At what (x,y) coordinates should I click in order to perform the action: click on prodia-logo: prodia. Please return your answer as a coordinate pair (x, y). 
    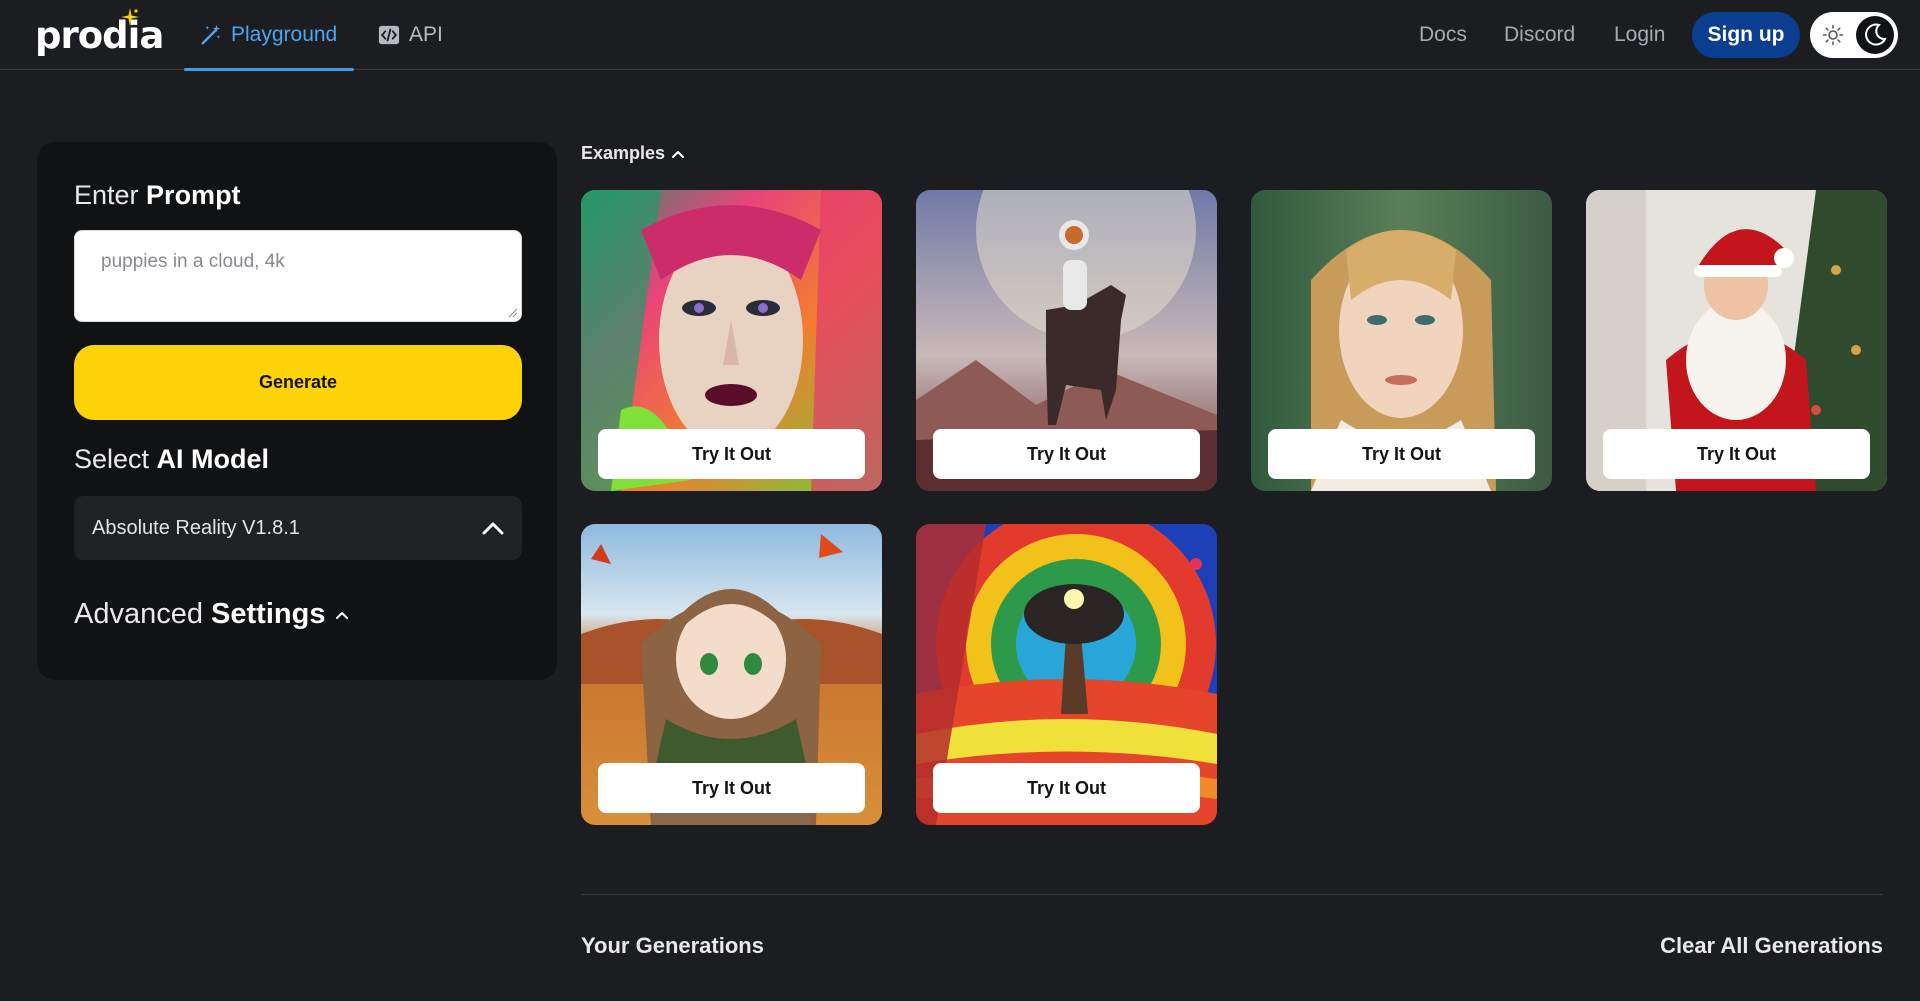
    Looking at the image, I should click on (99, 32).